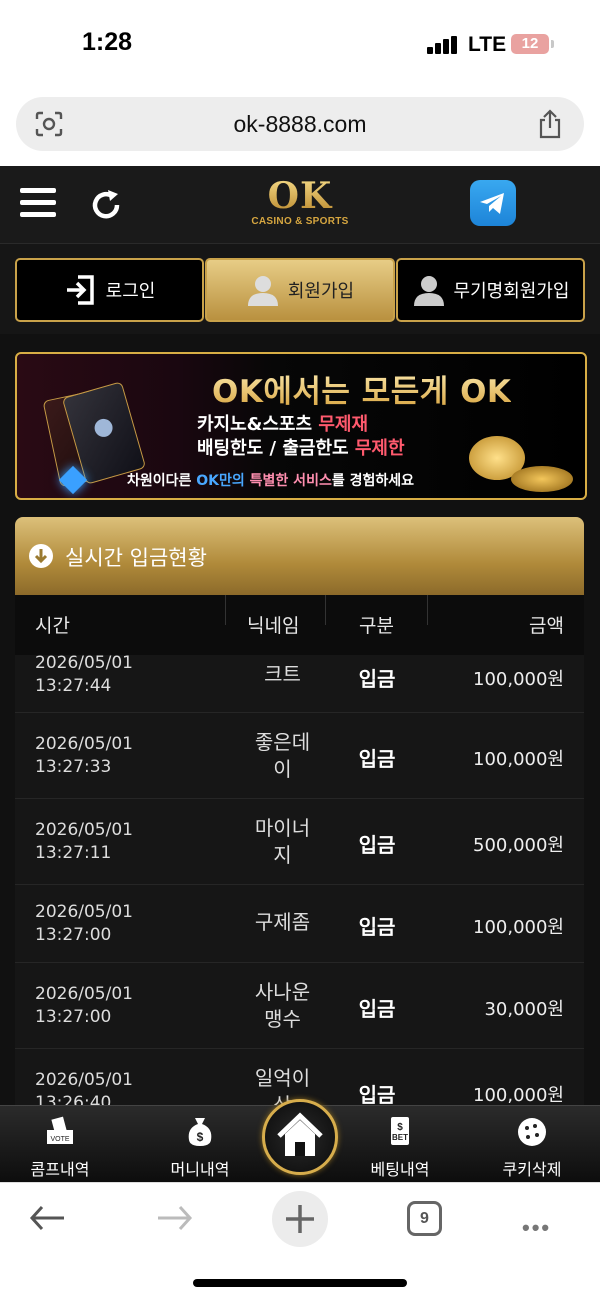 The width and height of the screenshot is (600, 1301). I want to click on status-bar: 1:28 LTE 12, so click(300, 44).